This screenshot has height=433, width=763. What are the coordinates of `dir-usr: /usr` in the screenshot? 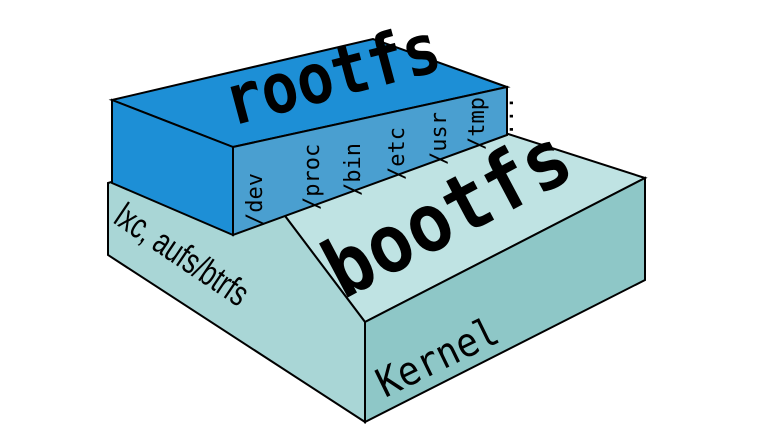 It's located at (439, 138).